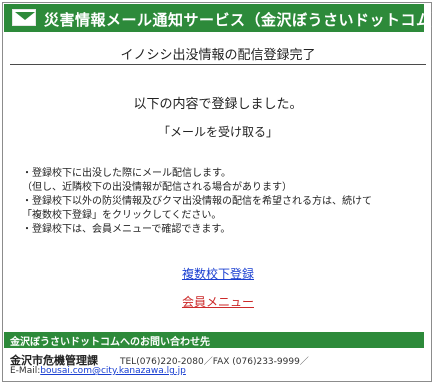  I want to click on member-menu-row: 会員メニュー, so click(218, 300).